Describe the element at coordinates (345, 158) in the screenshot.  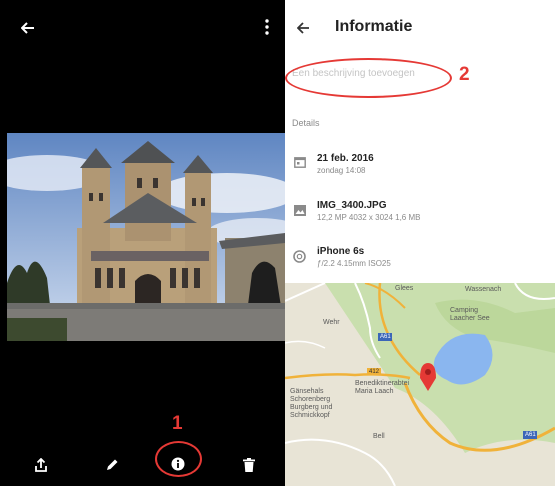
I see `date-text: 21 feb. 2016` at that location.